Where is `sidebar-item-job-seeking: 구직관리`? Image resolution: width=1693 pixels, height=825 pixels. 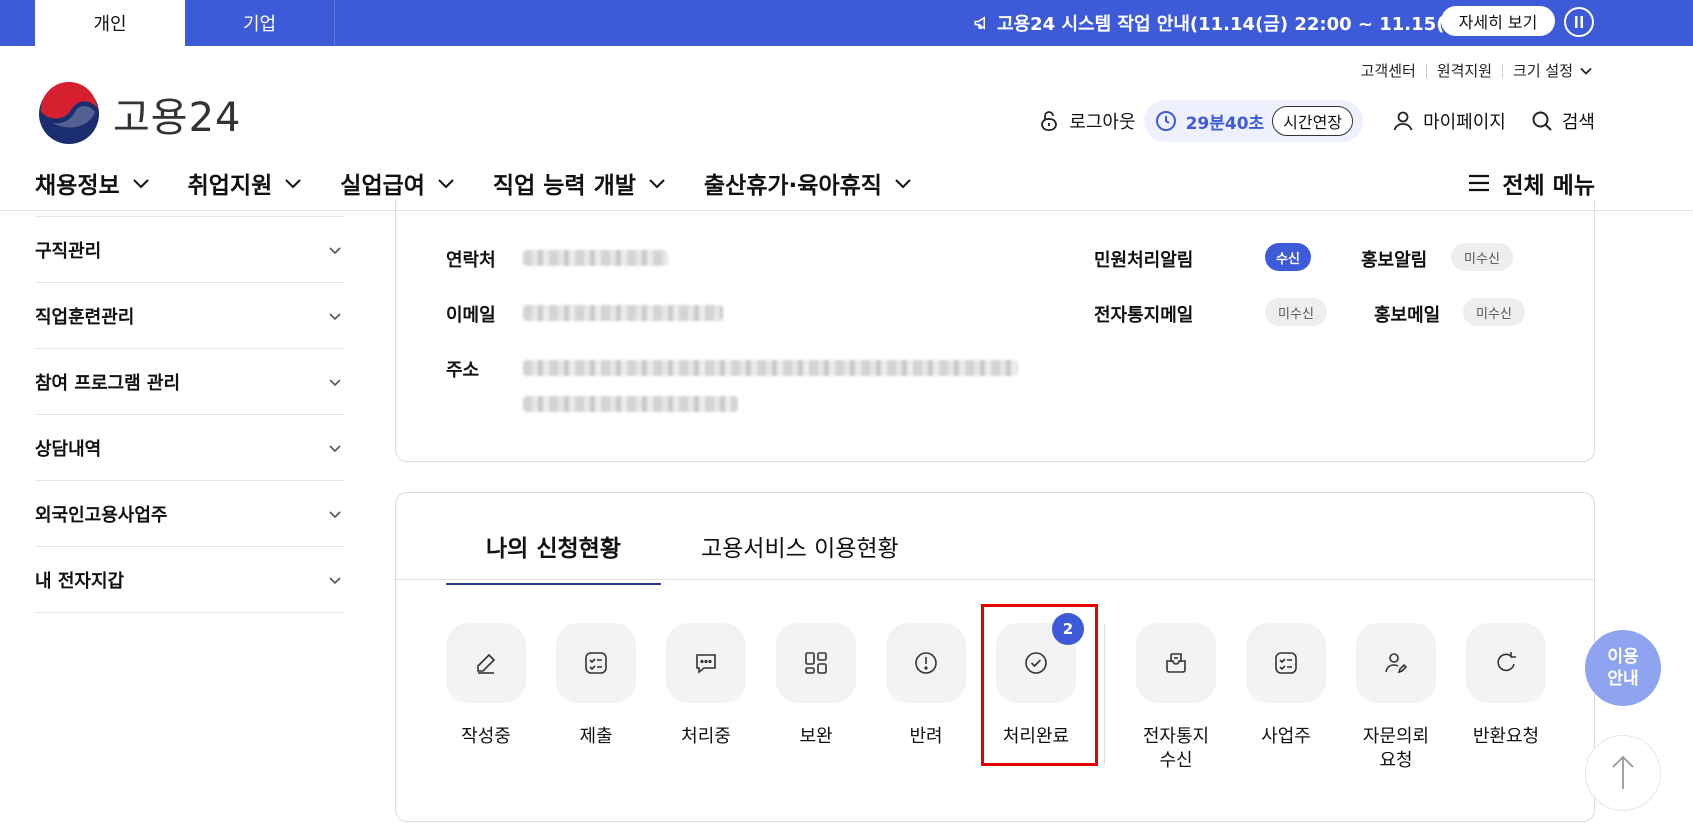
sidebar-item-job-seeking: 구직관리 is located at coordinates (190, 250).